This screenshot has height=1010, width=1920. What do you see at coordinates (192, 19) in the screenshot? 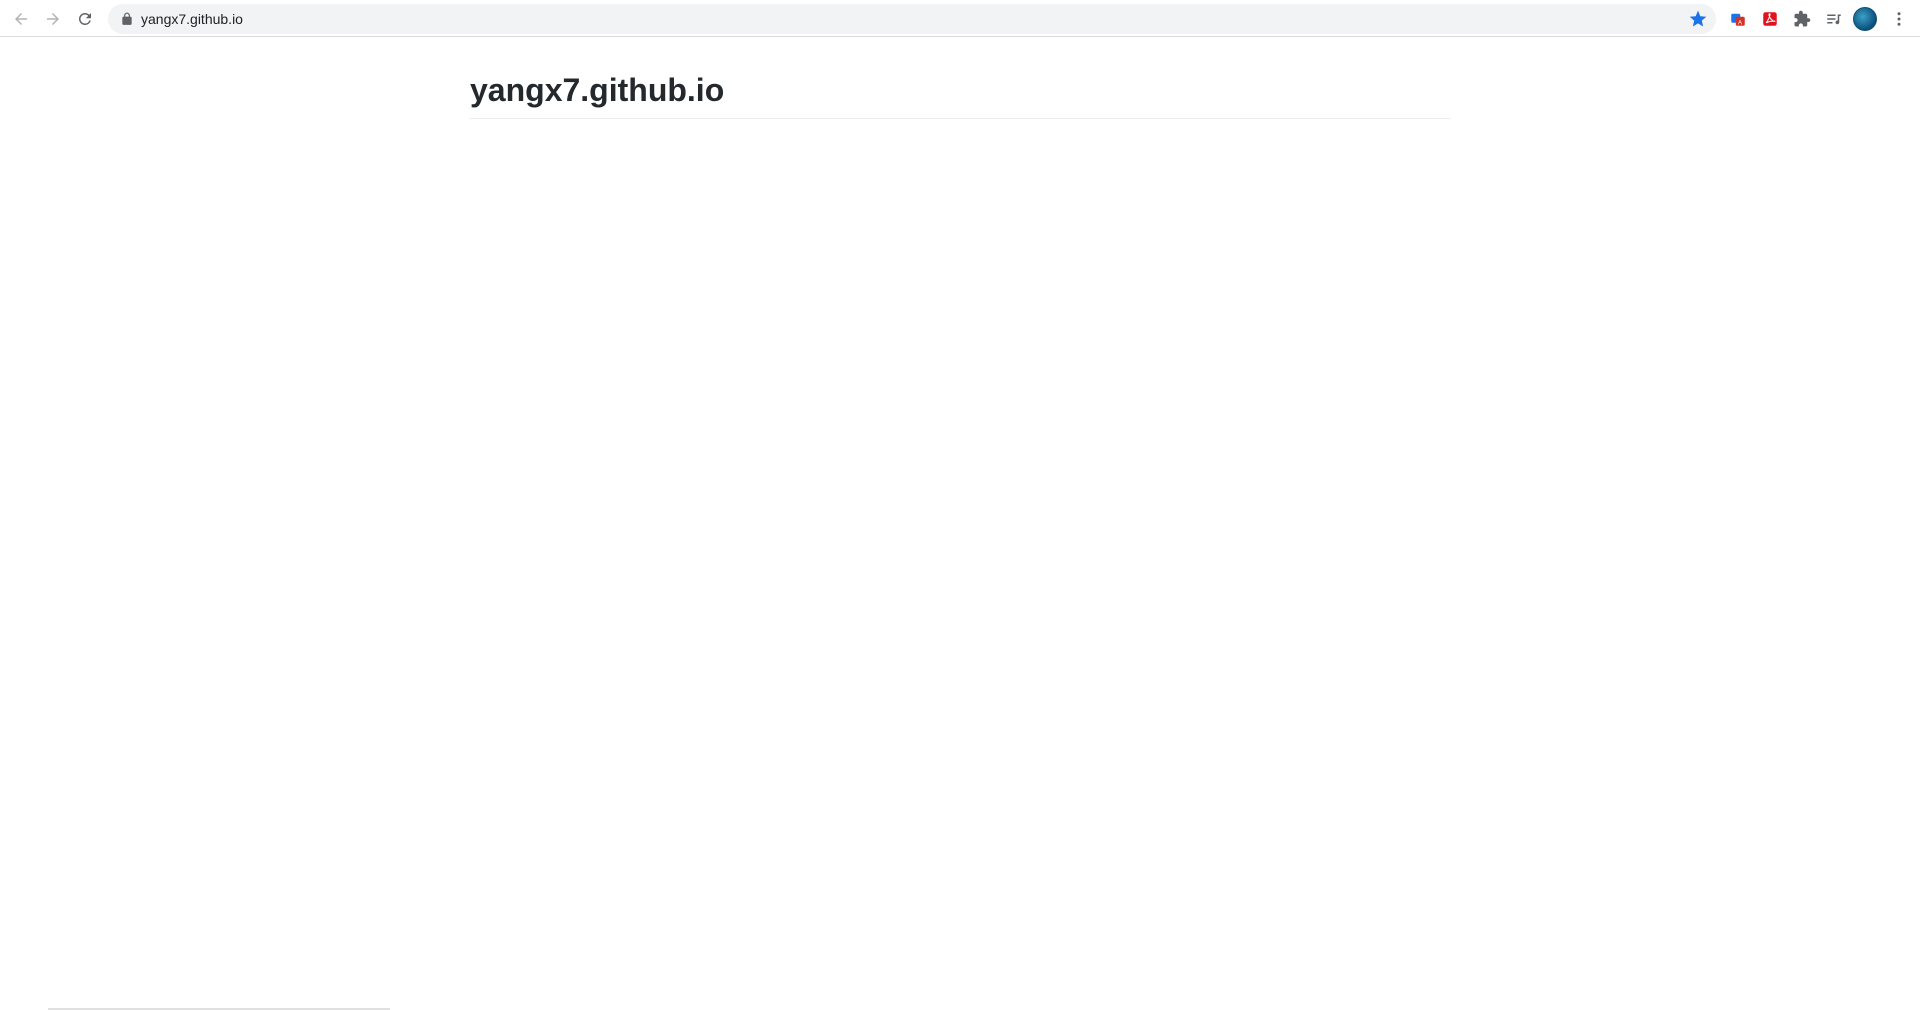
I see `url-text: yangx7.github.io` at bounding box center [192, 19].